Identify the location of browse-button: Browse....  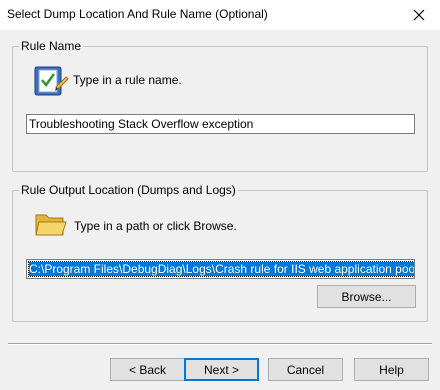
(366, 296).